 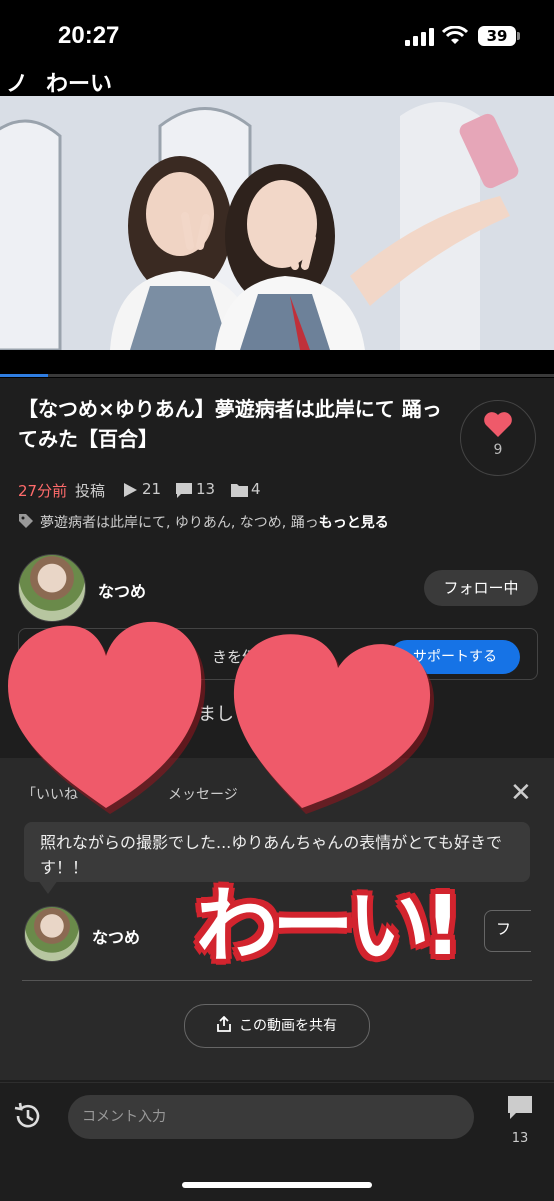 What do you see at coordinates (90, 491) in the screenshot?
I see `post-posted-label: 投稿` at bounding box center [90, 491].